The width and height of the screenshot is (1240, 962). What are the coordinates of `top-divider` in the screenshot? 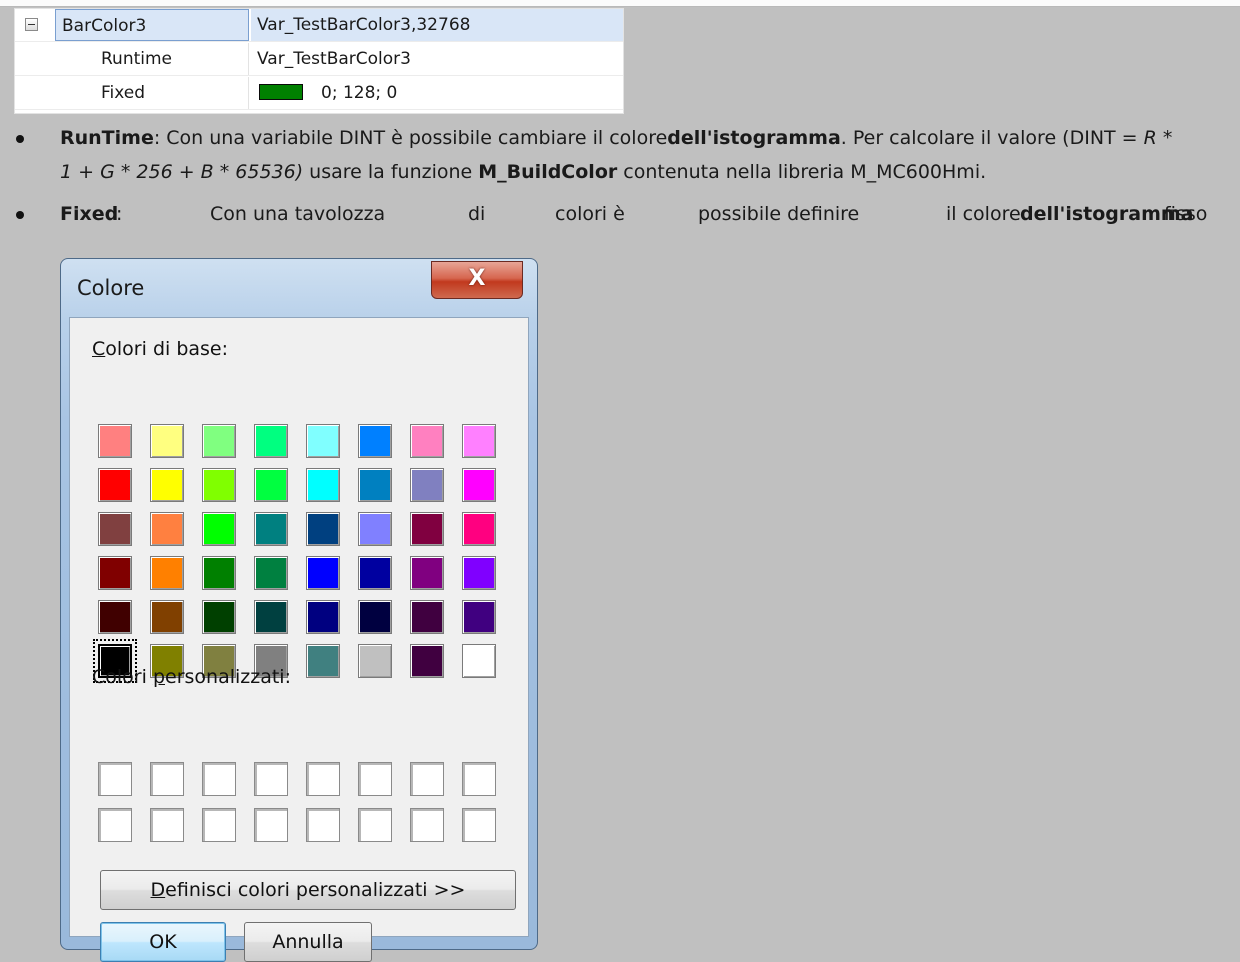 It's located at (620, 3).